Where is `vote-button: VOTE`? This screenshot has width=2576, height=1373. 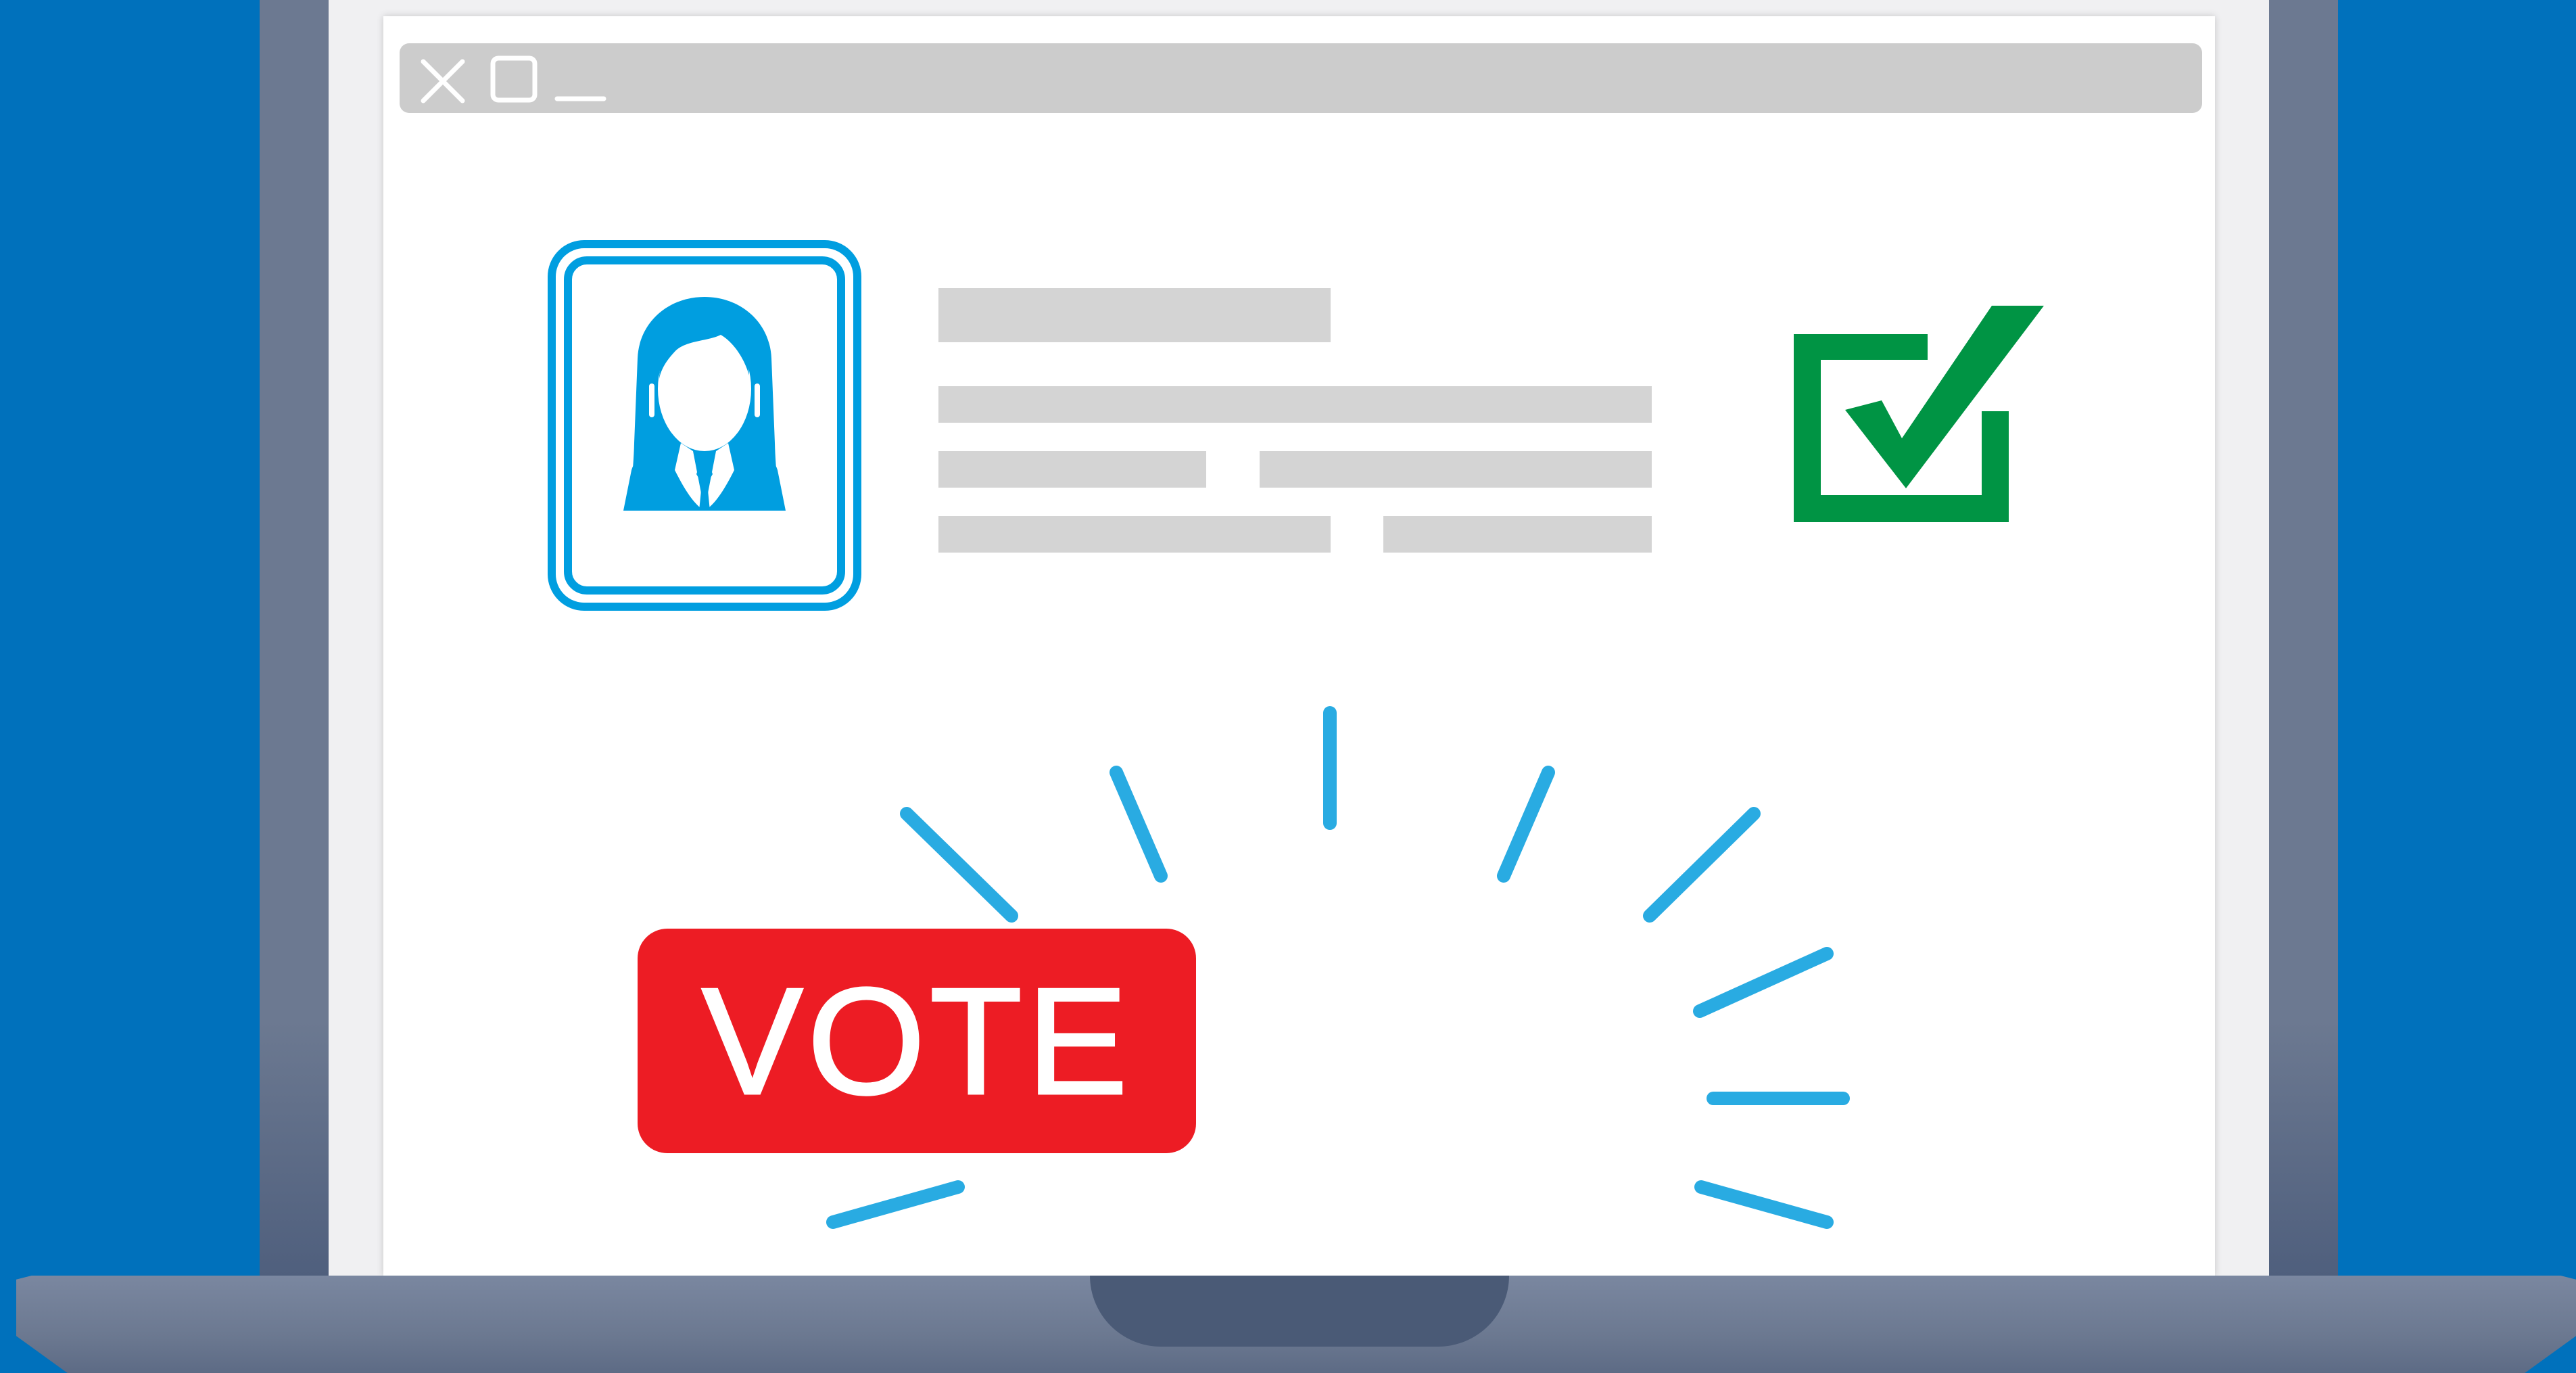
vote-button: VOTE is located at coordinates (917, 1041).